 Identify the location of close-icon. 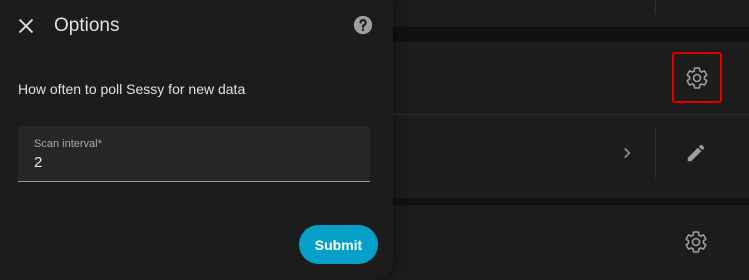
(26, 26).